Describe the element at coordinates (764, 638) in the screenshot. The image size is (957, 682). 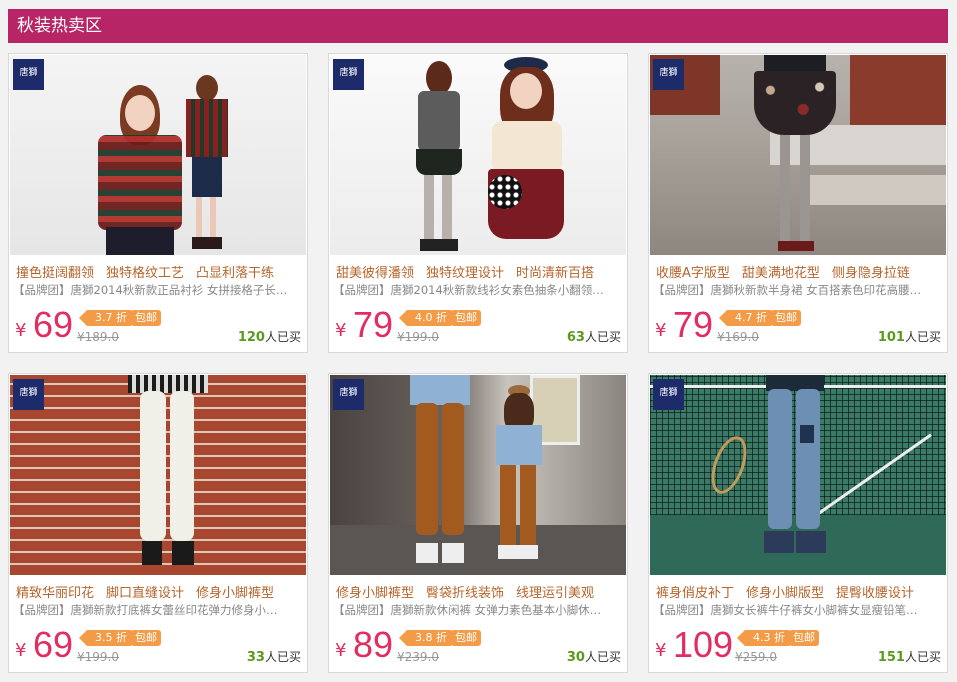
I see `discount-badge: 4.3 折` at that location.